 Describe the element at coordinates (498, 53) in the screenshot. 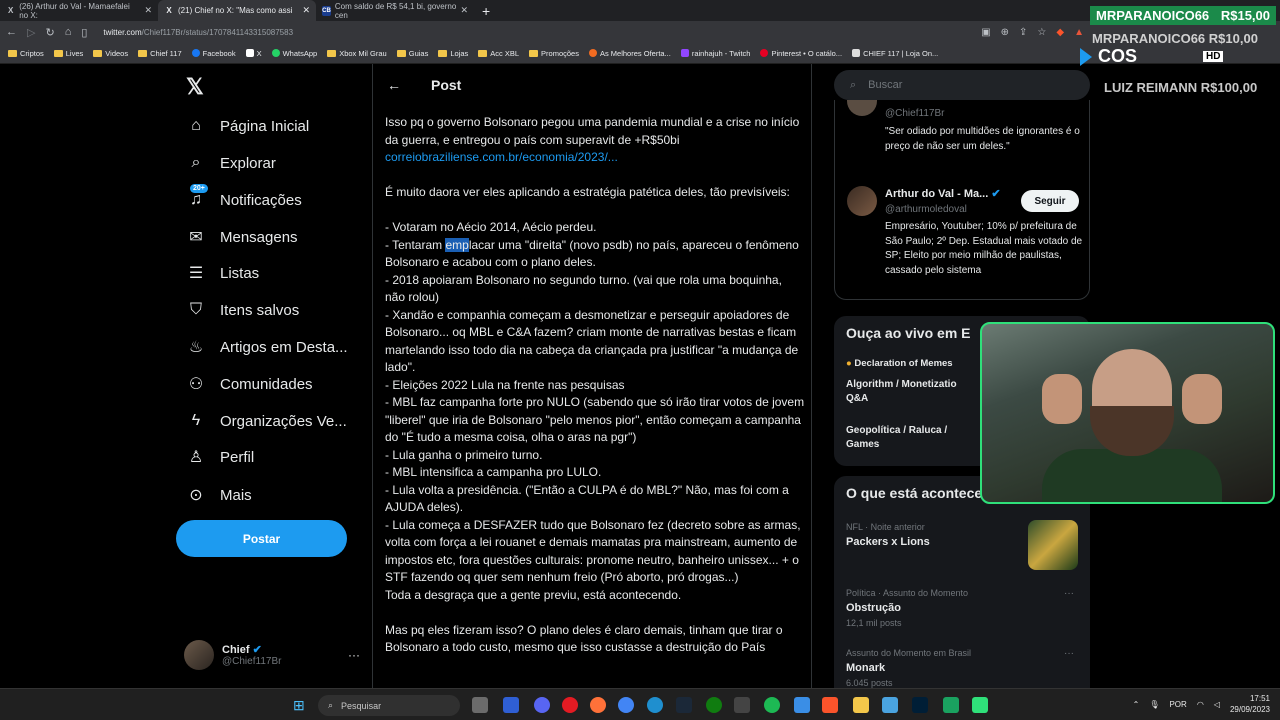

I see `bookmark-accxbl: Acc XBL` at that location.